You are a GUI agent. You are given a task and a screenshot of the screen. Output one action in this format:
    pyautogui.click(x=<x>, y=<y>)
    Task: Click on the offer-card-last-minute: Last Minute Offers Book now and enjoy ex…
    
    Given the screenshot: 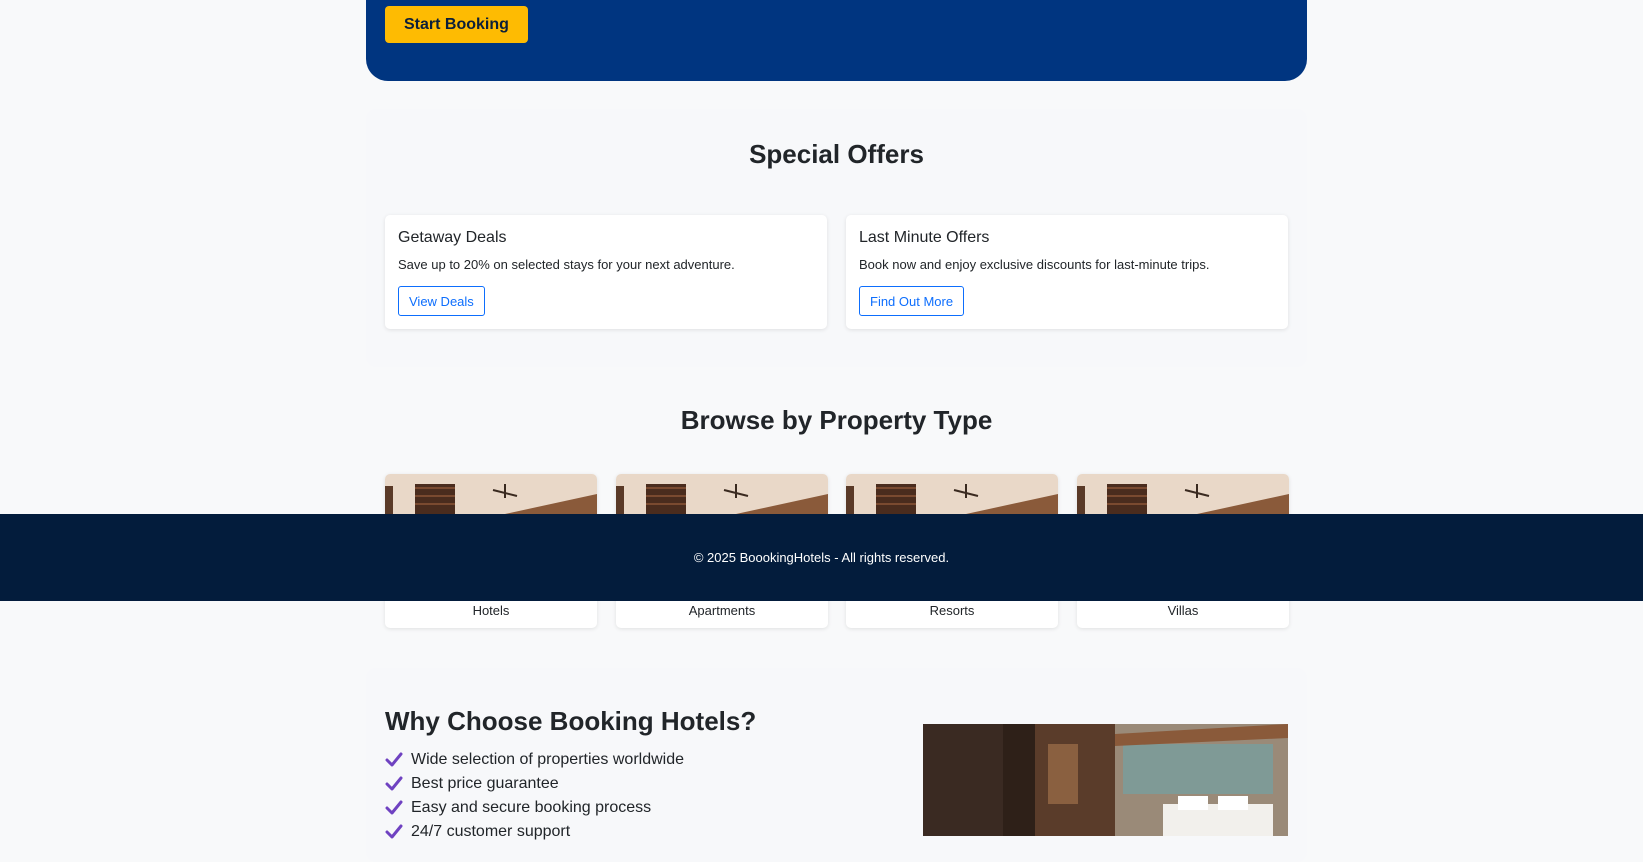 What is the action you would take?
    pyautogui.click(x=1067, y=272)
    